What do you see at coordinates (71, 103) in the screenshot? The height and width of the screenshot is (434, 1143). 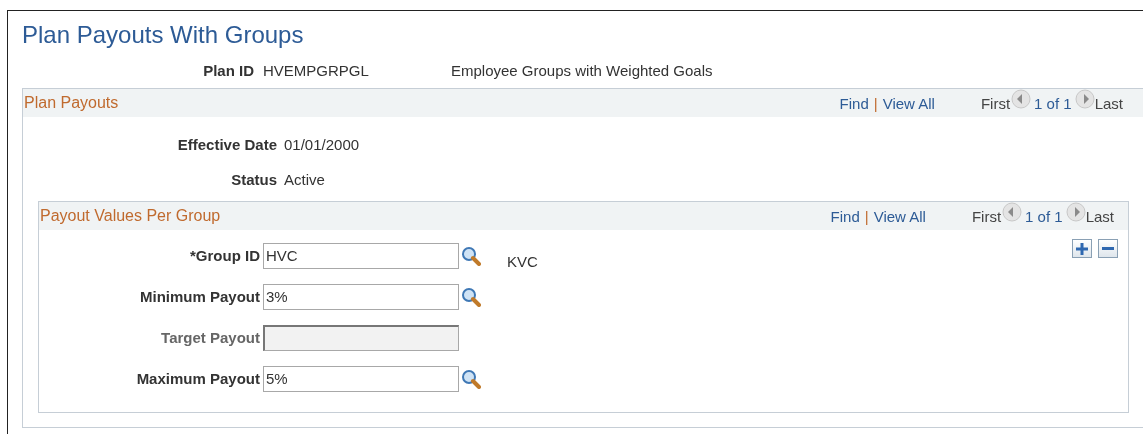 I see `section-title: Plan Payouts` at bounding box center [71, 103].